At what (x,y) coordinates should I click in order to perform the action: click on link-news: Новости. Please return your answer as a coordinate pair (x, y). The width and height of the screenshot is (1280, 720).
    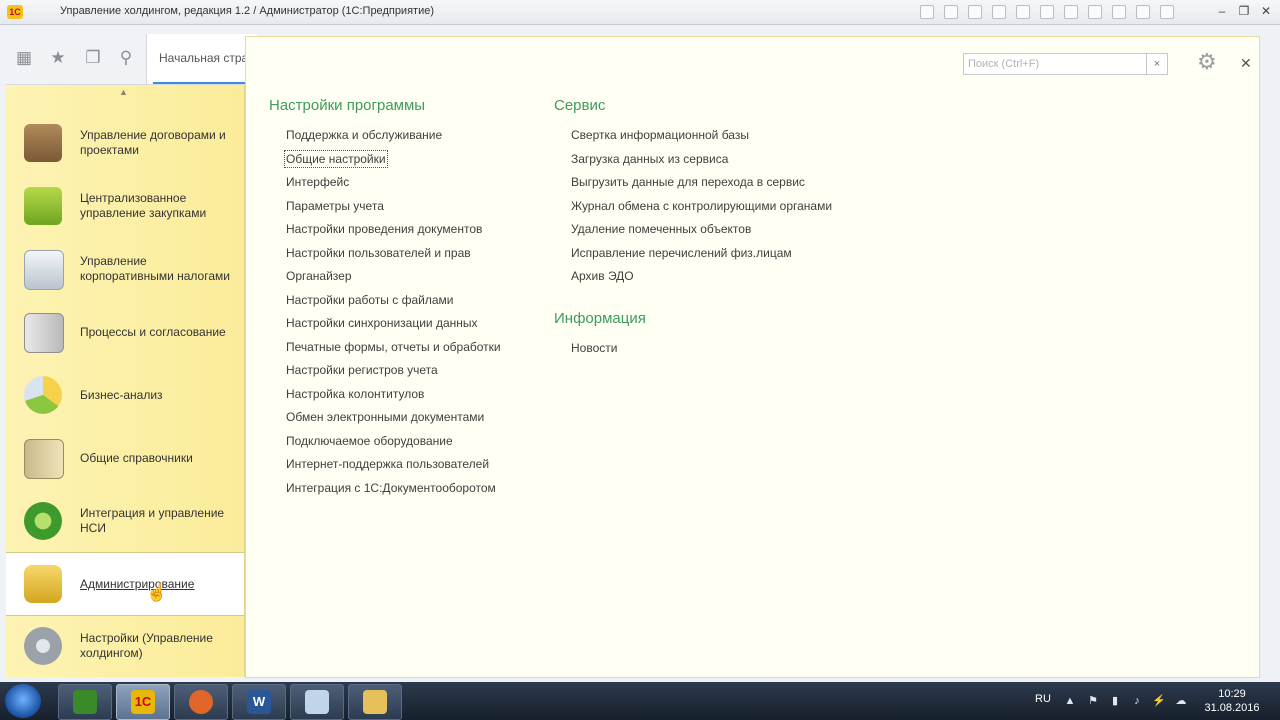
    Looking at the image, I should click on (594, 348).